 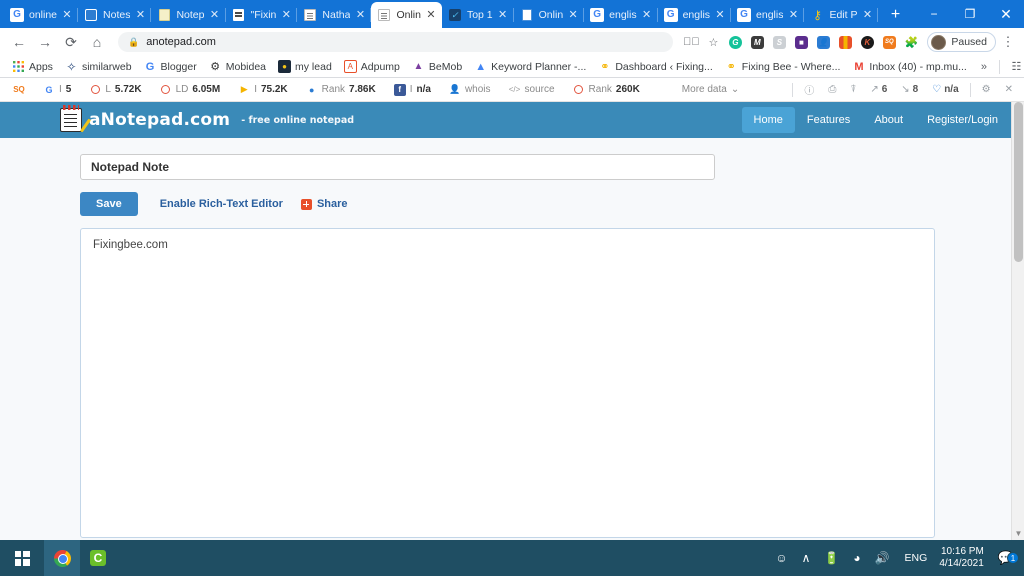 What do you see at coordinates (828, 120) in the screenshot?
I see `nav-item-features: Features` at bounding box center [828, 120].